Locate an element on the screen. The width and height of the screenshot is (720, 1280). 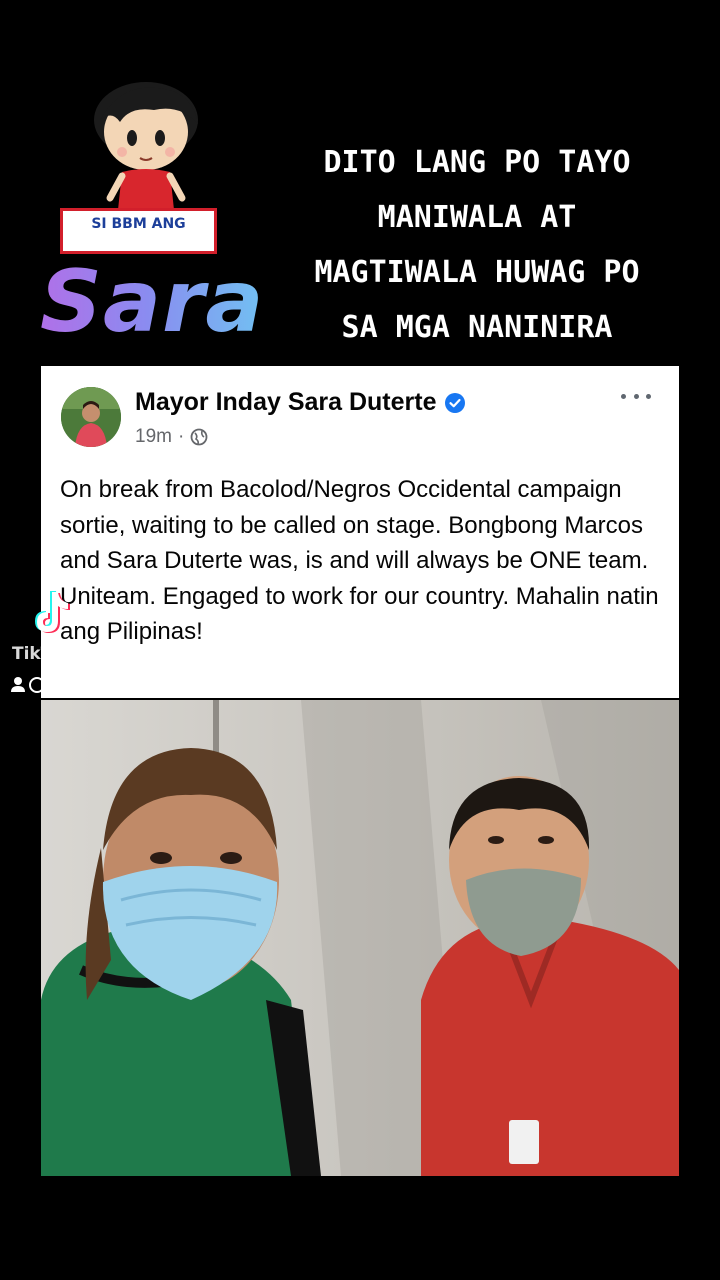
headline-line: MANIWALA AT is located at coordinates (477, 217).